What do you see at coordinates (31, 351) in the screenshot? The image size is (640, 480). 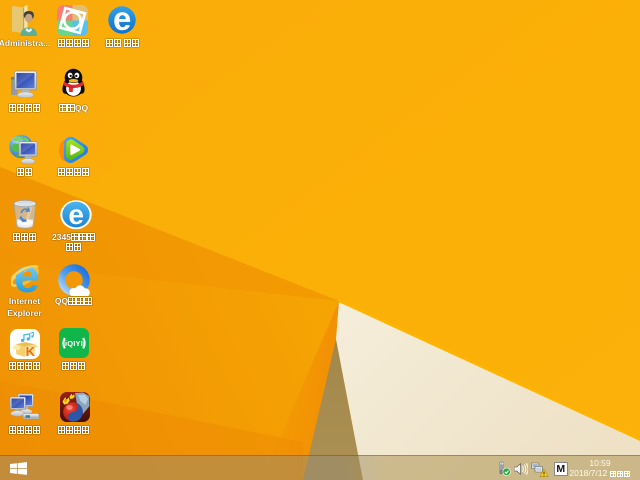 I see `svg-text: K` at bounding box center [31, 351].